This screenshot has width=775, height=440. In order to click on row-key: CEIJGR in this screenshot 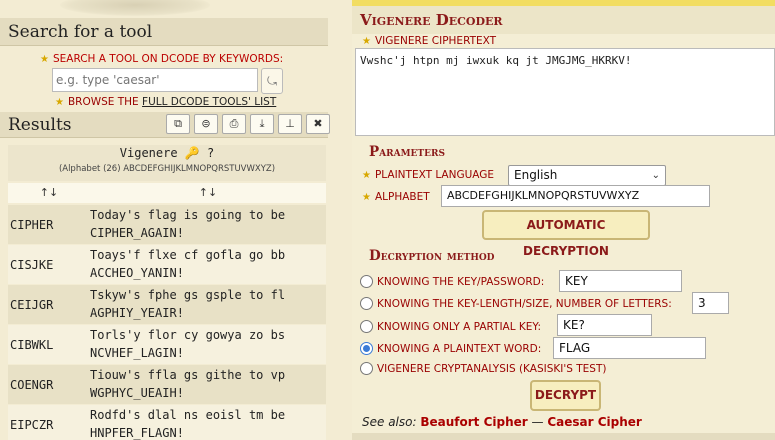, I will do `click(32, 305)`.